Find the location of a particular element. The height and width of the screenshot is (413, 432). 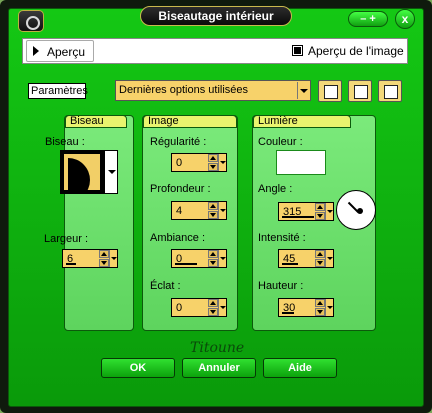

image-preview-checkbox is located at coordinates (297, 50).